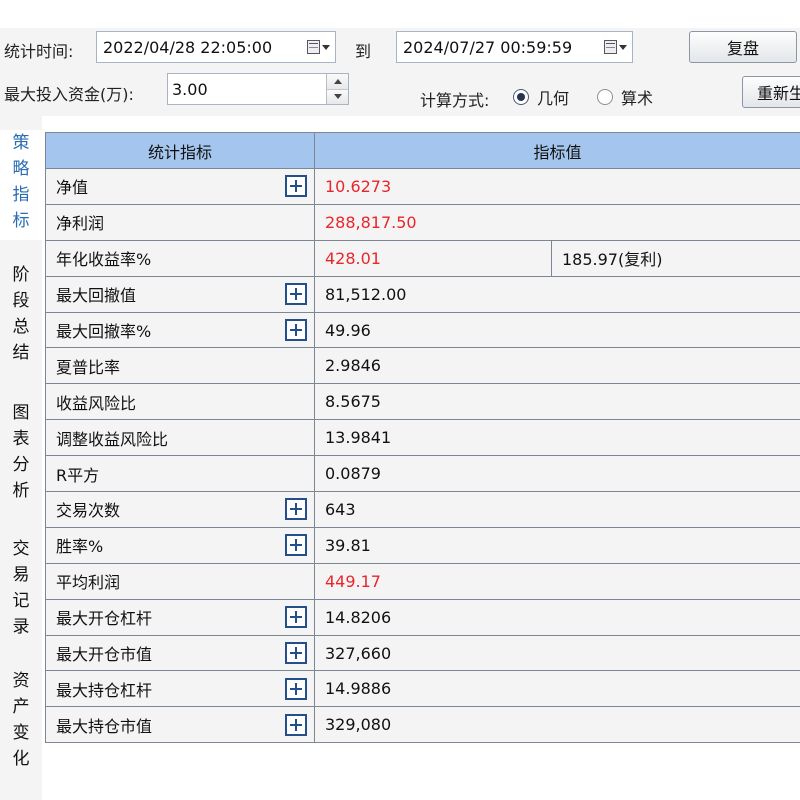 This screenshot has height=800, width=800. I want to click on metric-value: 14.8206, so click(556, 617).